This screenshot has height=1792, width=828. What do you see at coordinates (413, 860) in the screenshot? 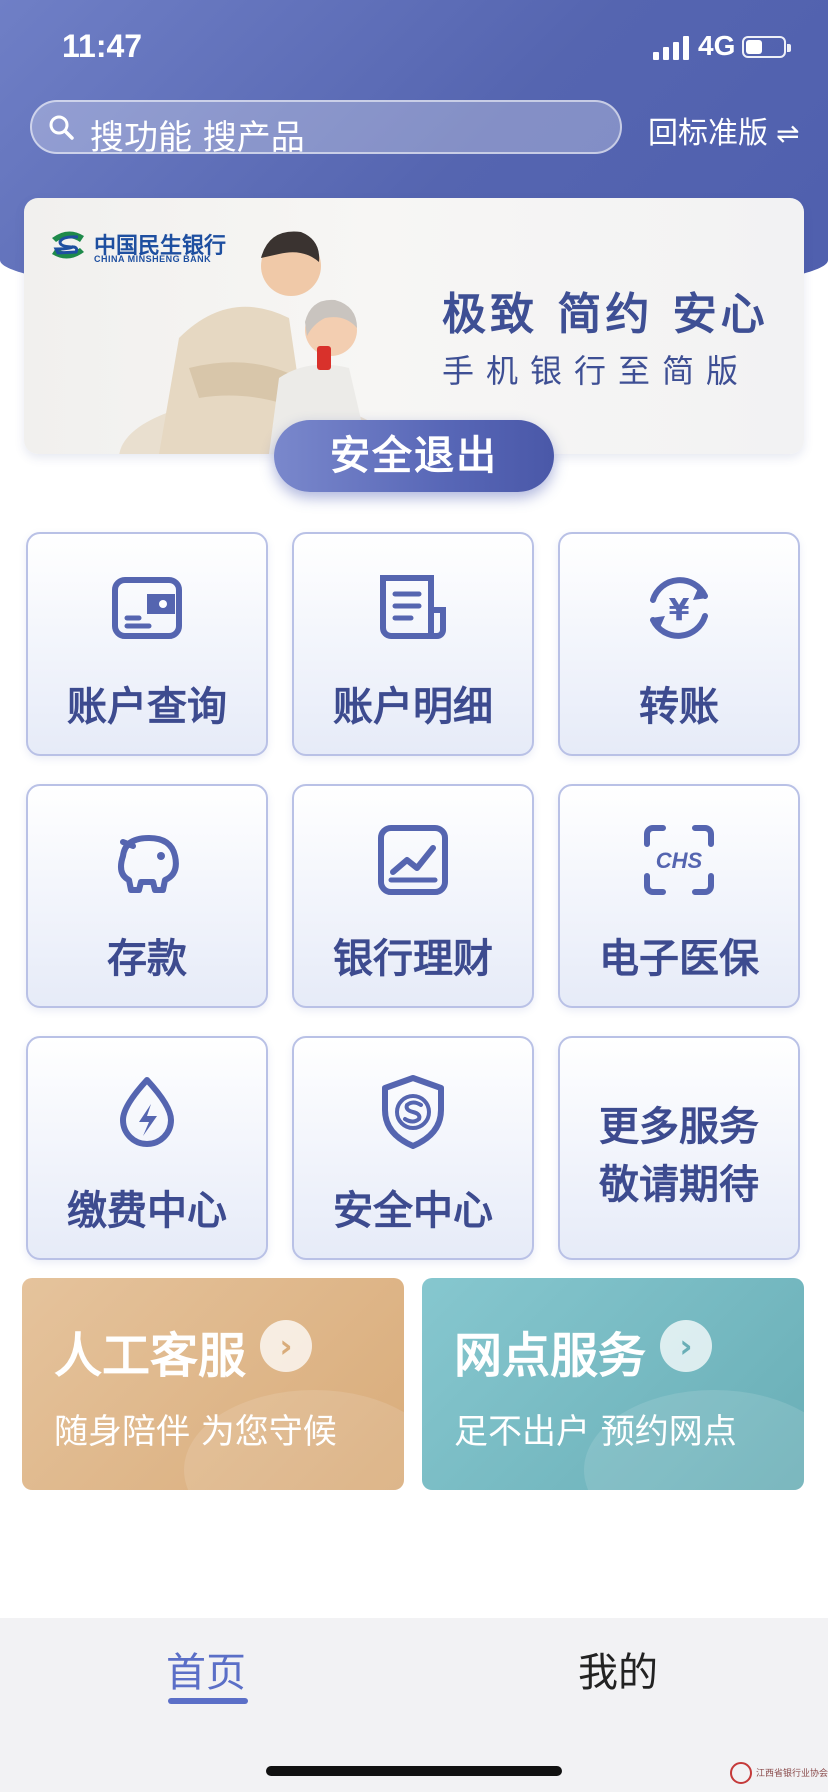
I see `chart-trend-icon` at bounding box center [413, 860].